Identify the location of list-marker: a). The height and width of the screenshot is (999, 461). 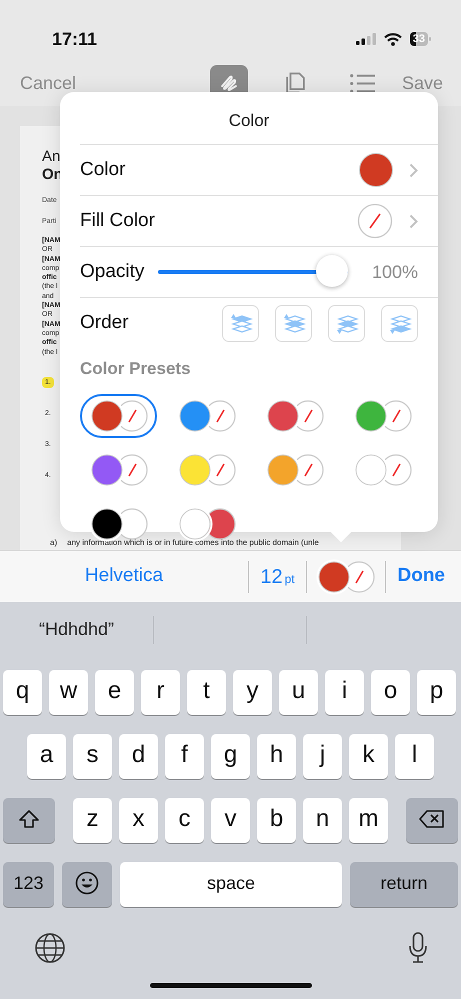
(54, 543).